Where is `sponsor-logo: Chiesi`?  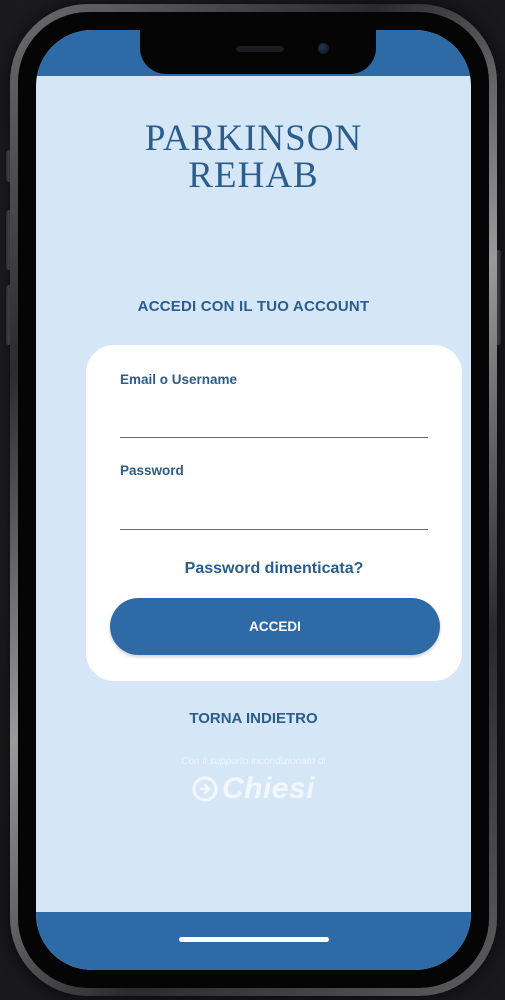
sponsor-logo: Chiesi is located at coordinates (253, 789).